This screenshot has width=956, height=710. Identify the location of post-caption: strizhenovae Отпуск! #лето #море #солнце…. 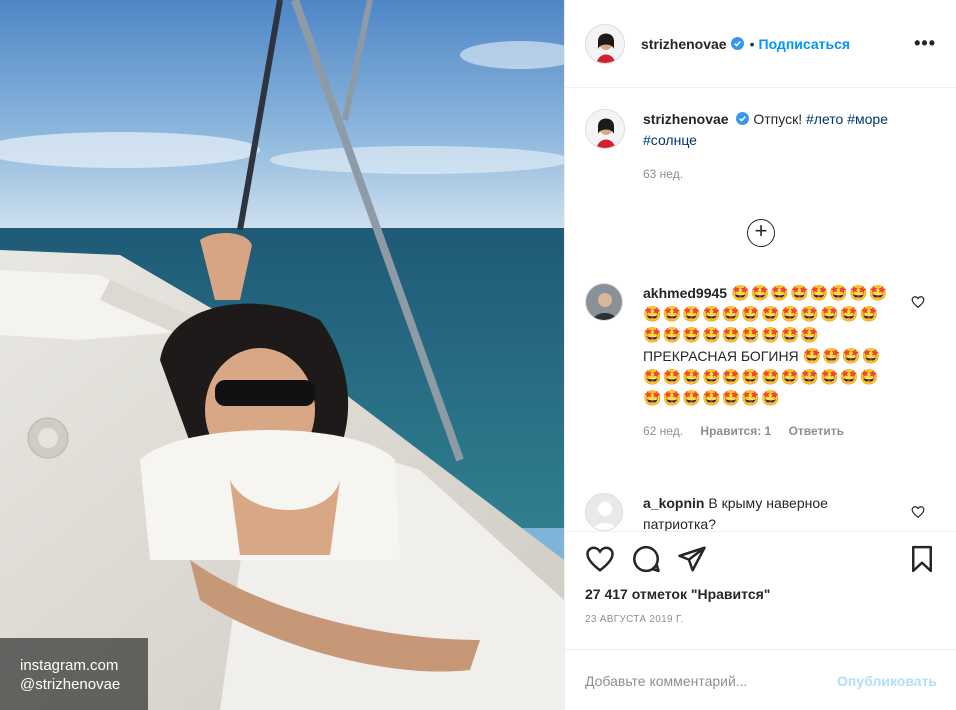
(764, 147).